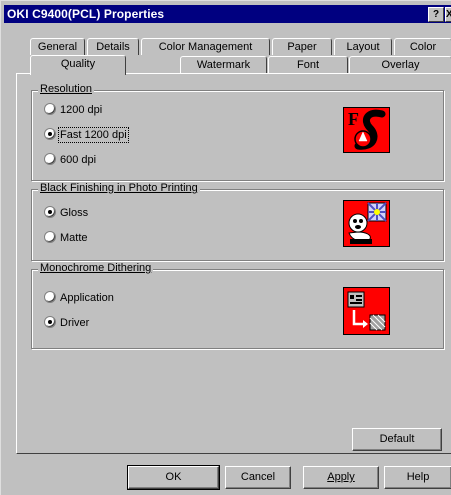 The height and width of the screenshot is (495, 451). I want to click on help-button-label: Help, so click(418, 477).